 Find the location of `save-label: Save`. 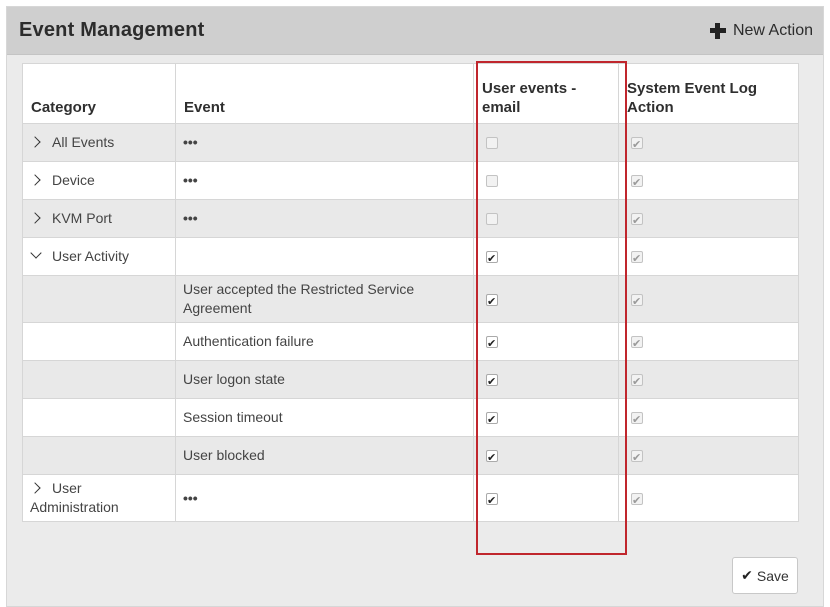

save-label: Save is located at coordinates (772, 575).